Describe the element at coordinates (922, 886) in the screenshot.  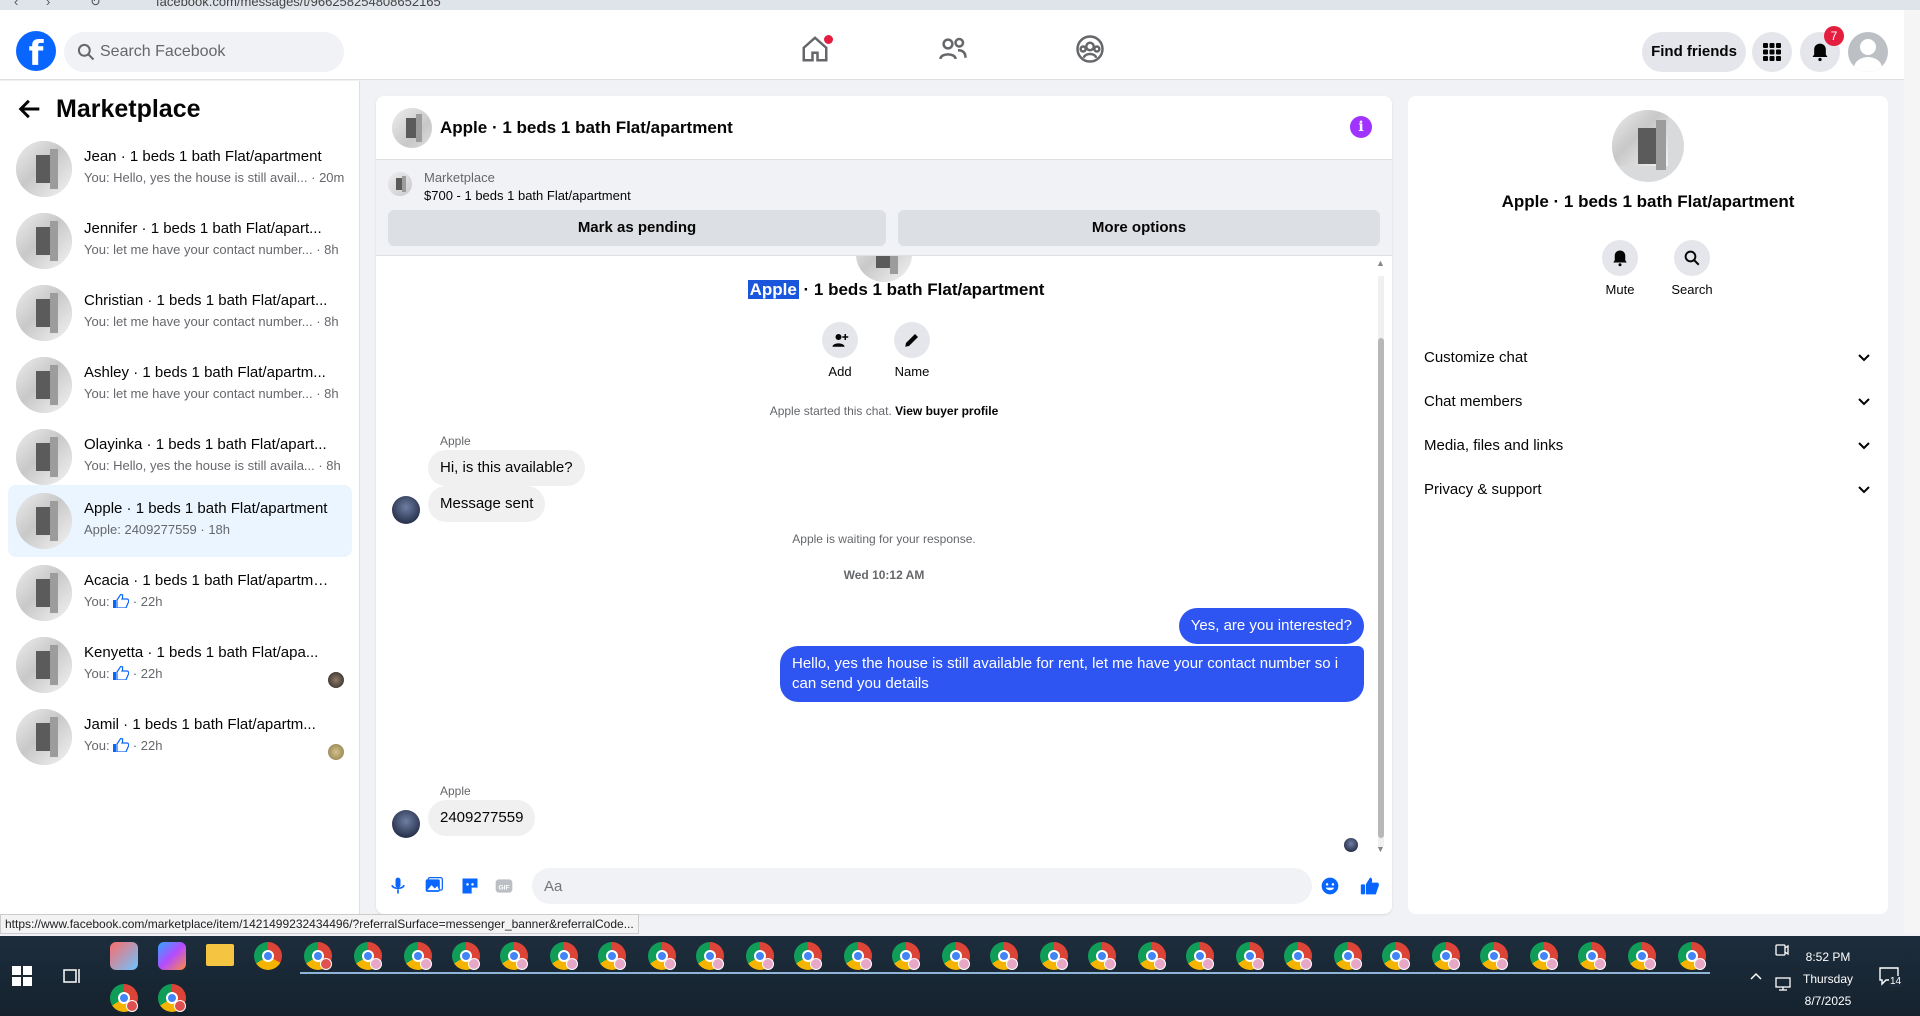
I see `message-input` at that location.